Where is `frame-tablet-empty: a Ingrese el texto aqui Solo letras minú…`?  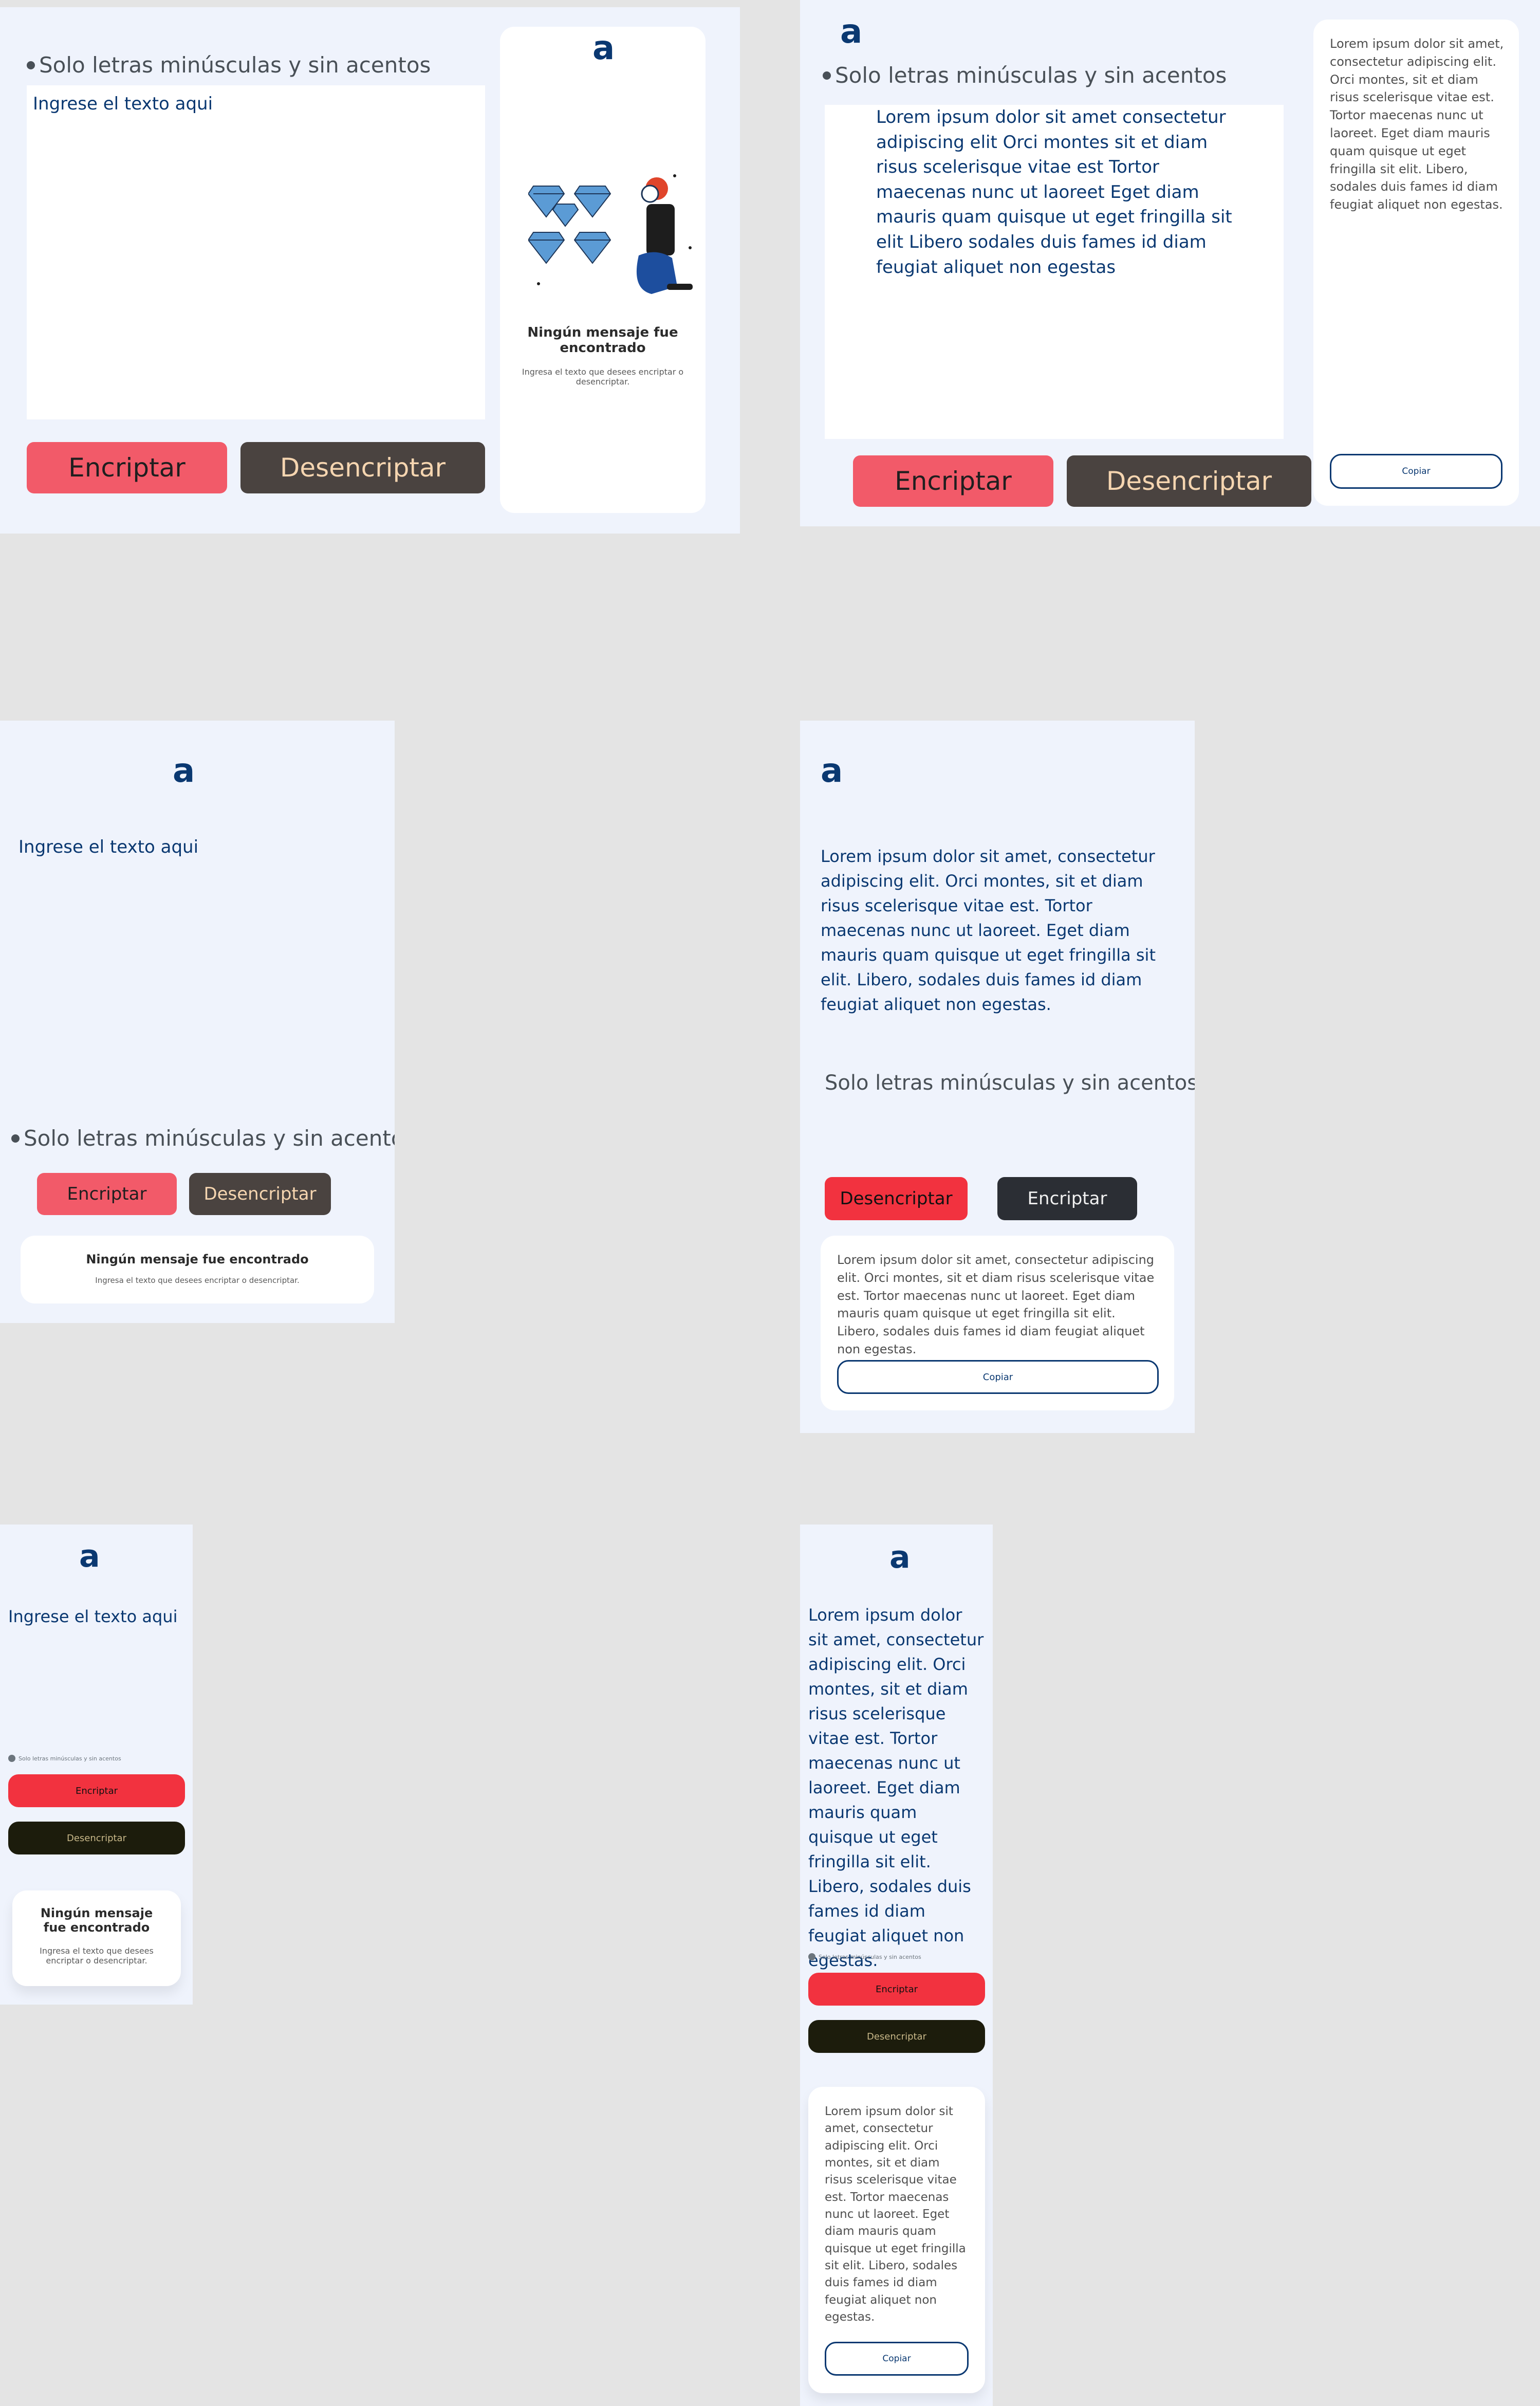
frame-tablet-empty: a Ingrese el texto aqui Solo letras minú… is located at coordinates (197, 1022).